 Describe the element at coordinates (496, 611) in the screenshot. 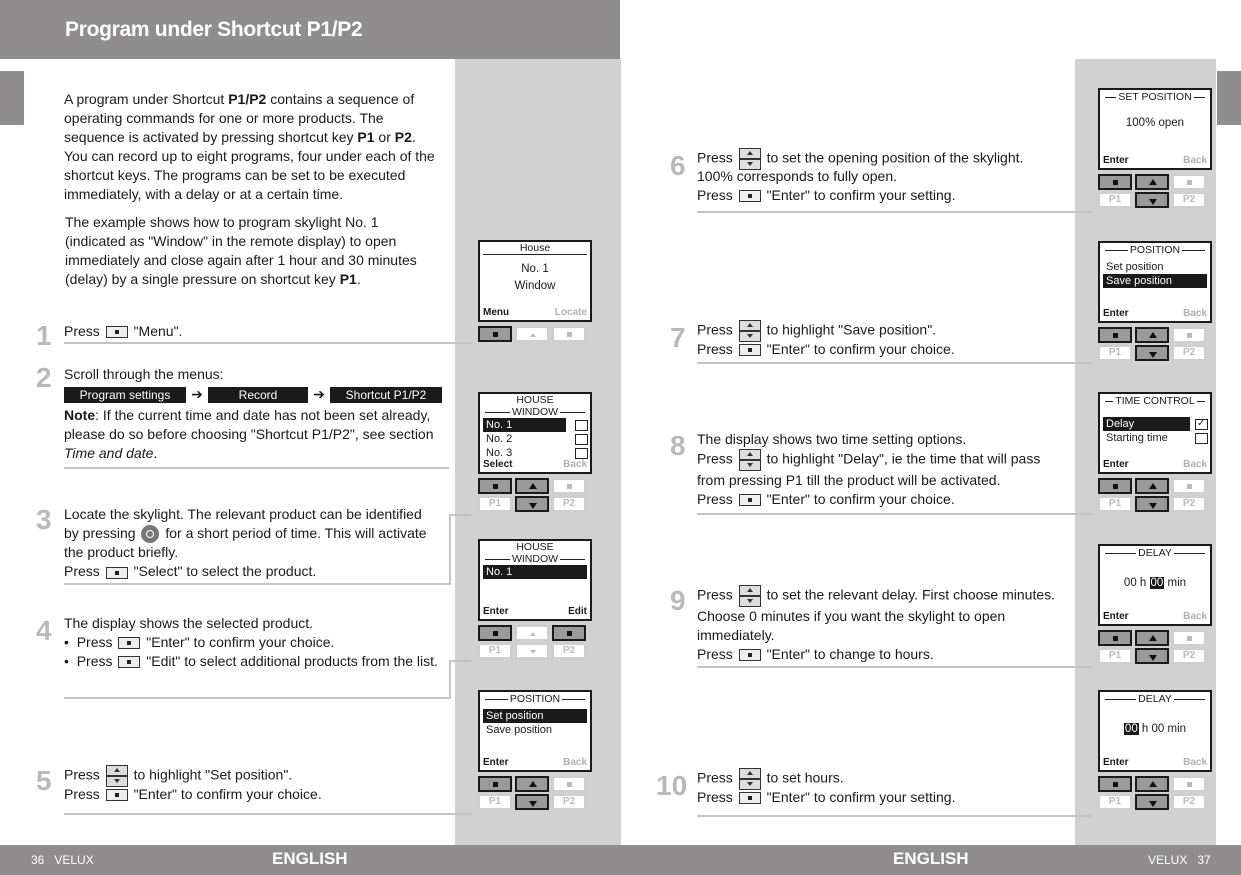

I see `softkey-left-label: Enter` at that location.